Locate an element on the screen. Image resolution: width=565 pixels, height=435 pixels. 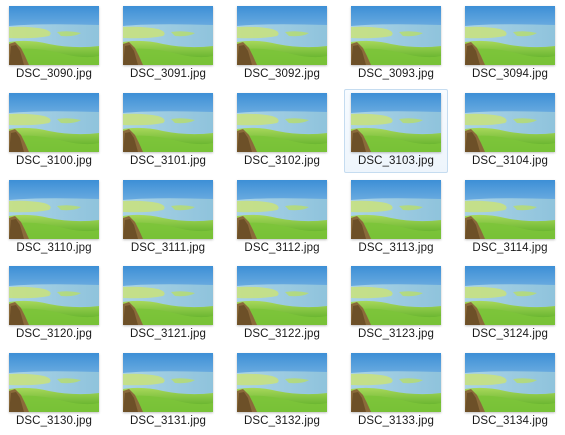
file-name: DSC_3122.jpg is located at coordinates (281, 334).